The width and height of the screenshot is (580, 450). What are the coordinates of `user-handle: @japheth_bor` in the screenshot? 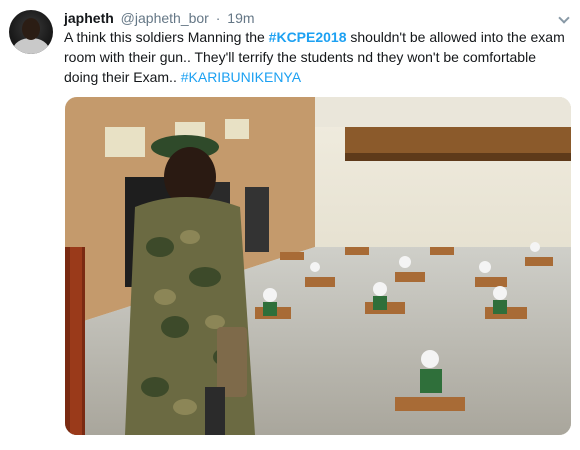 It's located at (165, 18).